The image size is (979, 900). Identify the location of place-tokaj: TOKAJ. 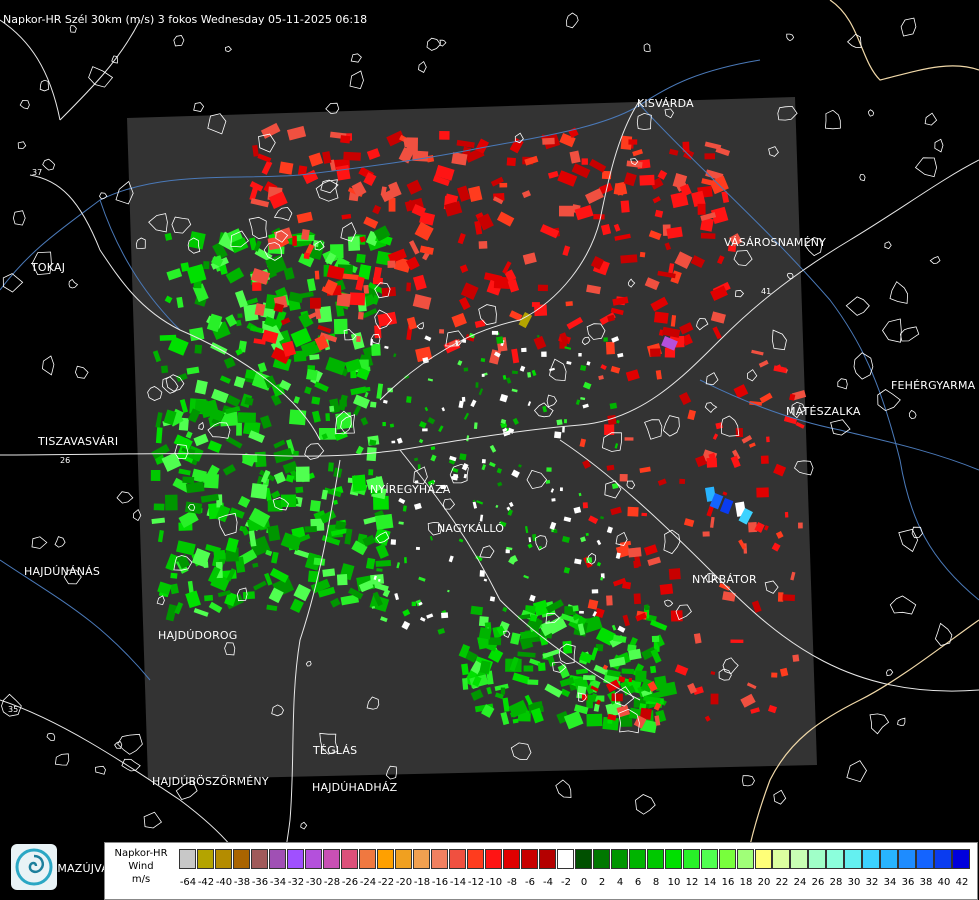
(48, 267).